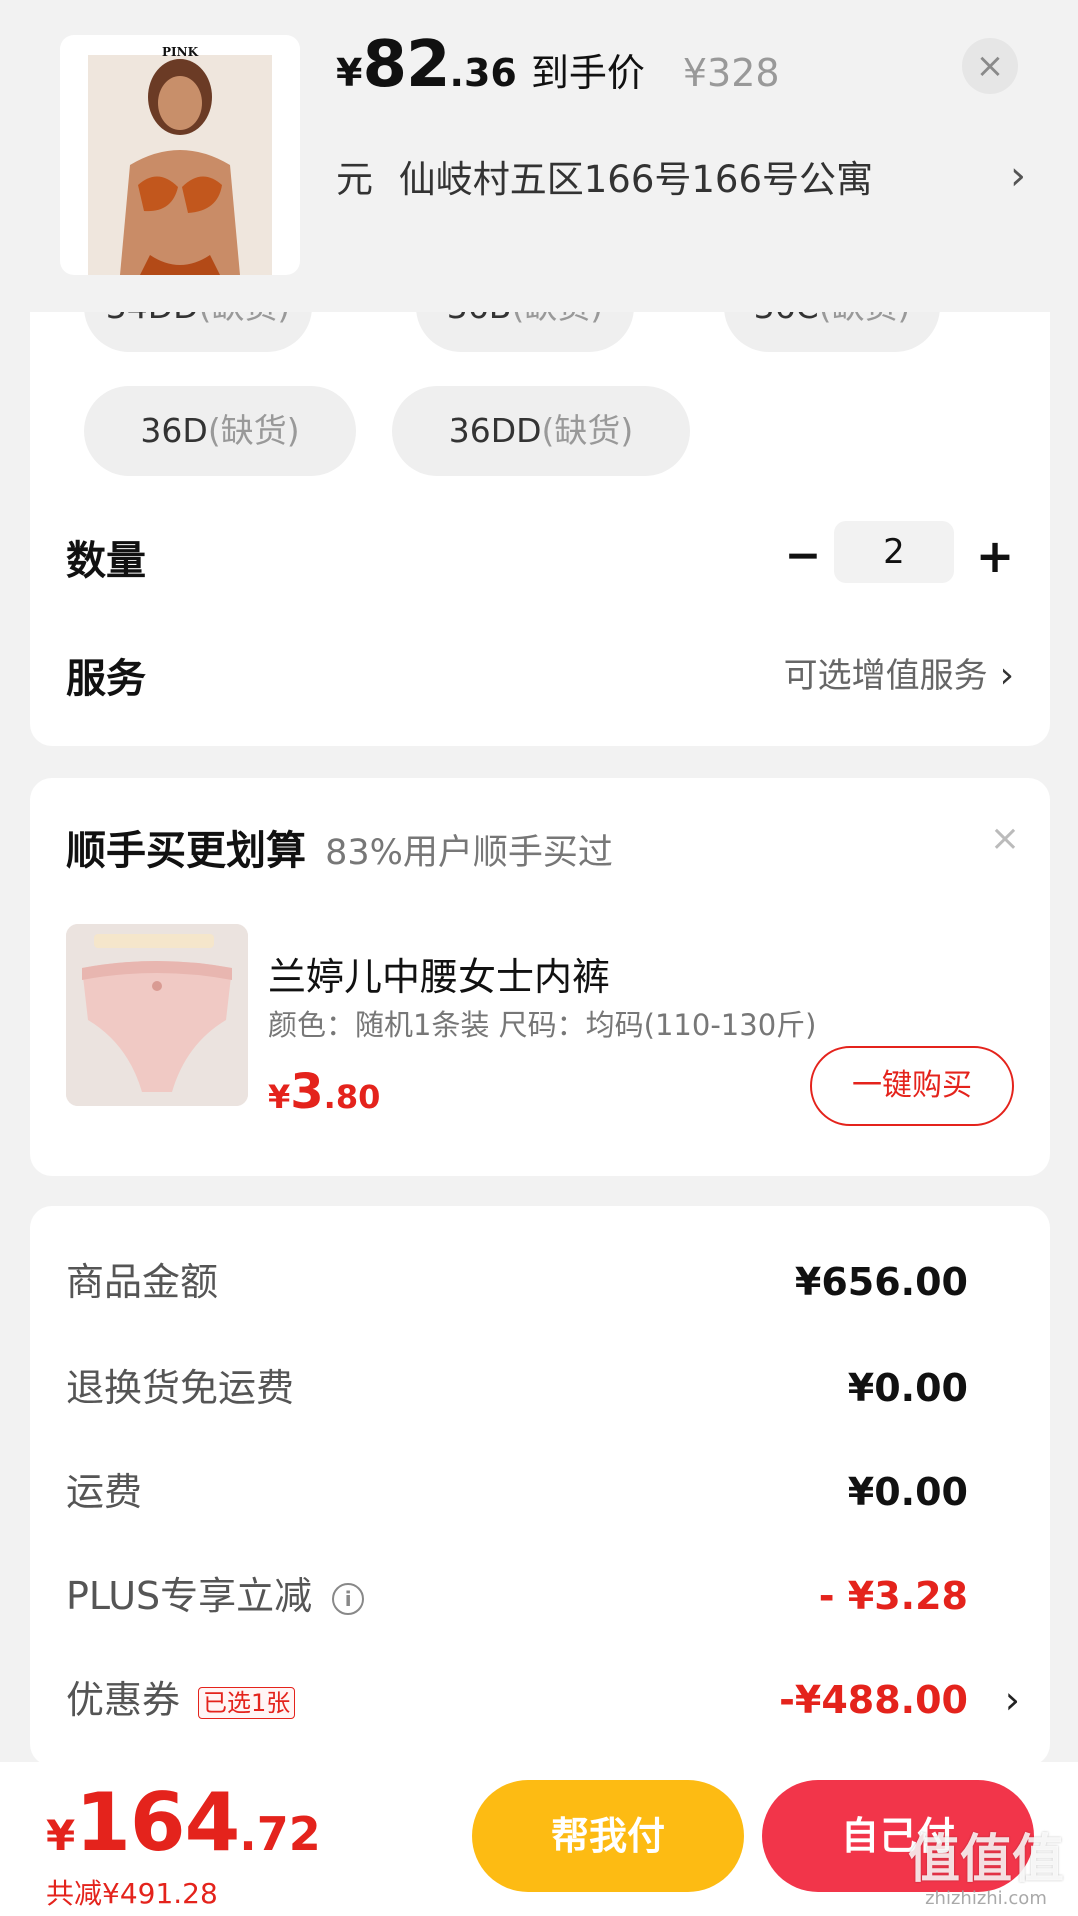 The height and width of the screenshot is (1916, 1078). I want to click on service-label: 服务, so click(106, 679).